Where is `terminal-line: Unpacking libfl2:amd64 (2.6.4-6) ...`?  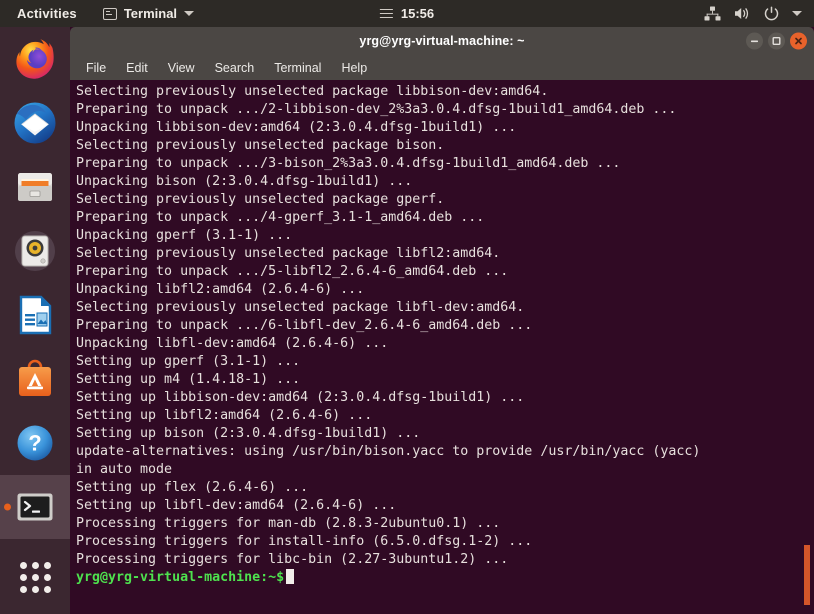 terminal-line: Unpacking libfl2:amd64 (2.6.4-6) ... is located at coordinates (220, 289).